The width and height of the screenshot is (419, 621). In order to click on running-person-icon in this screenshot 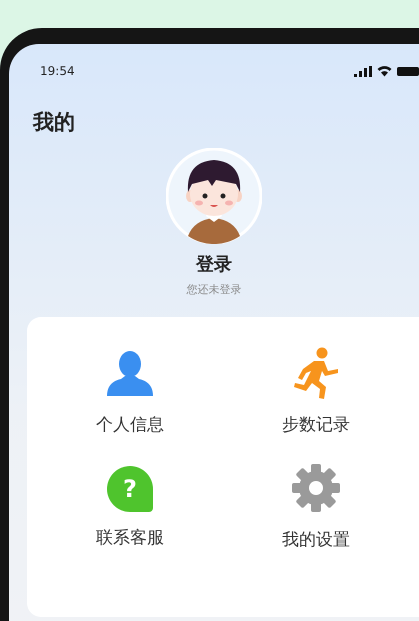, I will do `click(316, 373)`.